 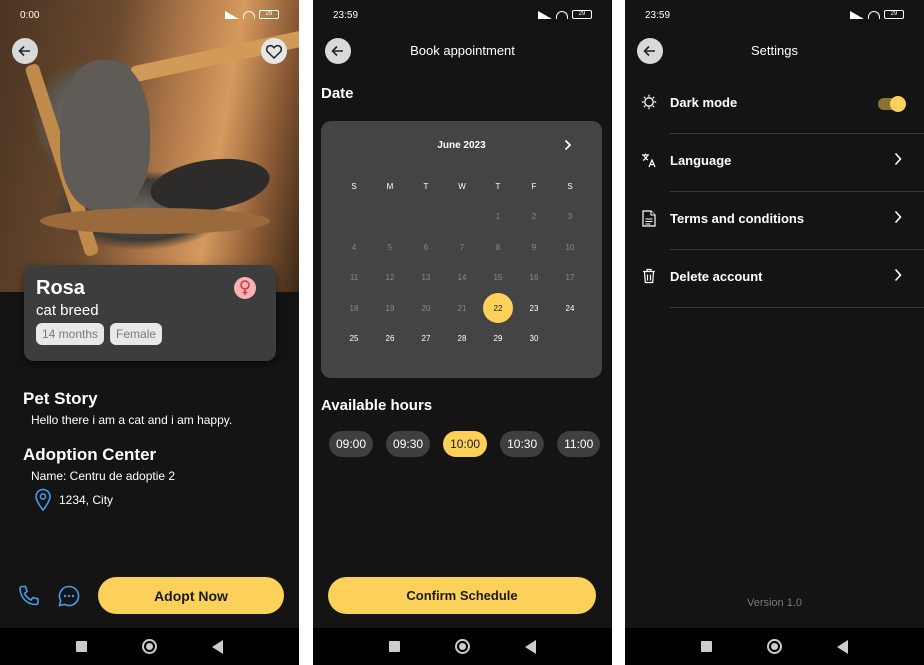 I want to click on weekday-label: F, so click(x=534, y=186).